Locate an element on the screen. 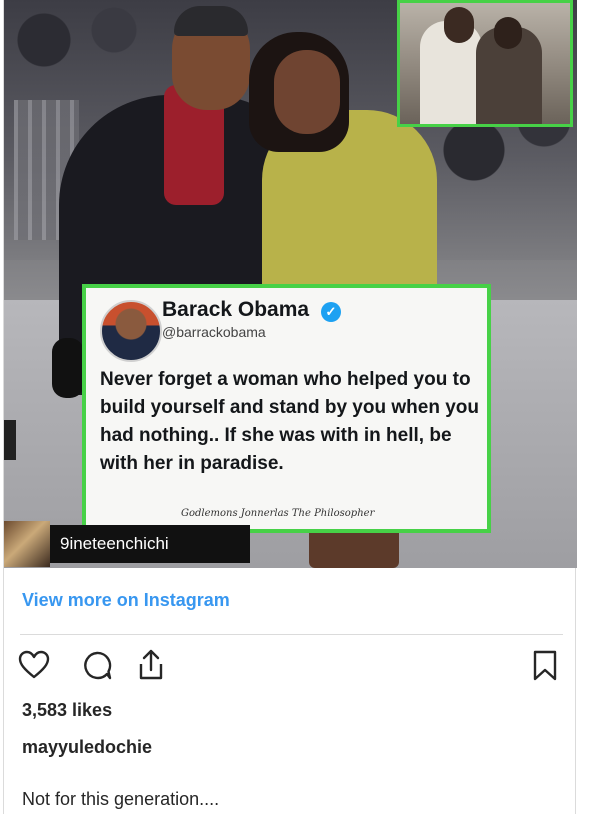  share-icon is located at coordinates (151, 665).